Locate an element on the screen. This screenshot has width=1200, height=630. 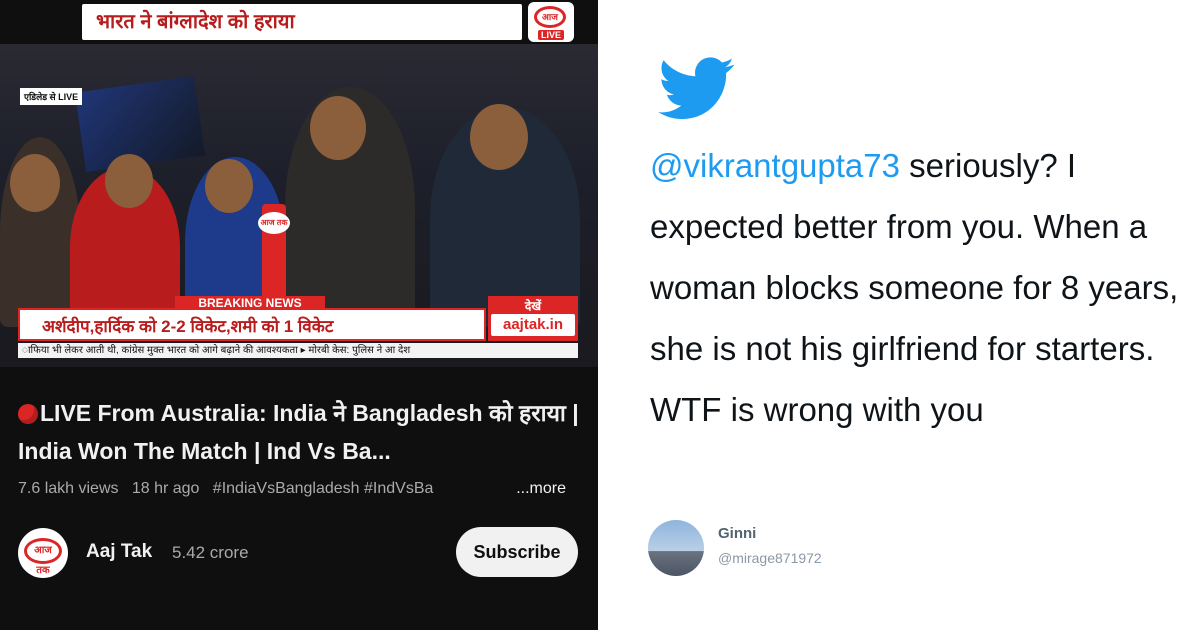
channel-avatar: आज तक is located at coordinates (43, 553).